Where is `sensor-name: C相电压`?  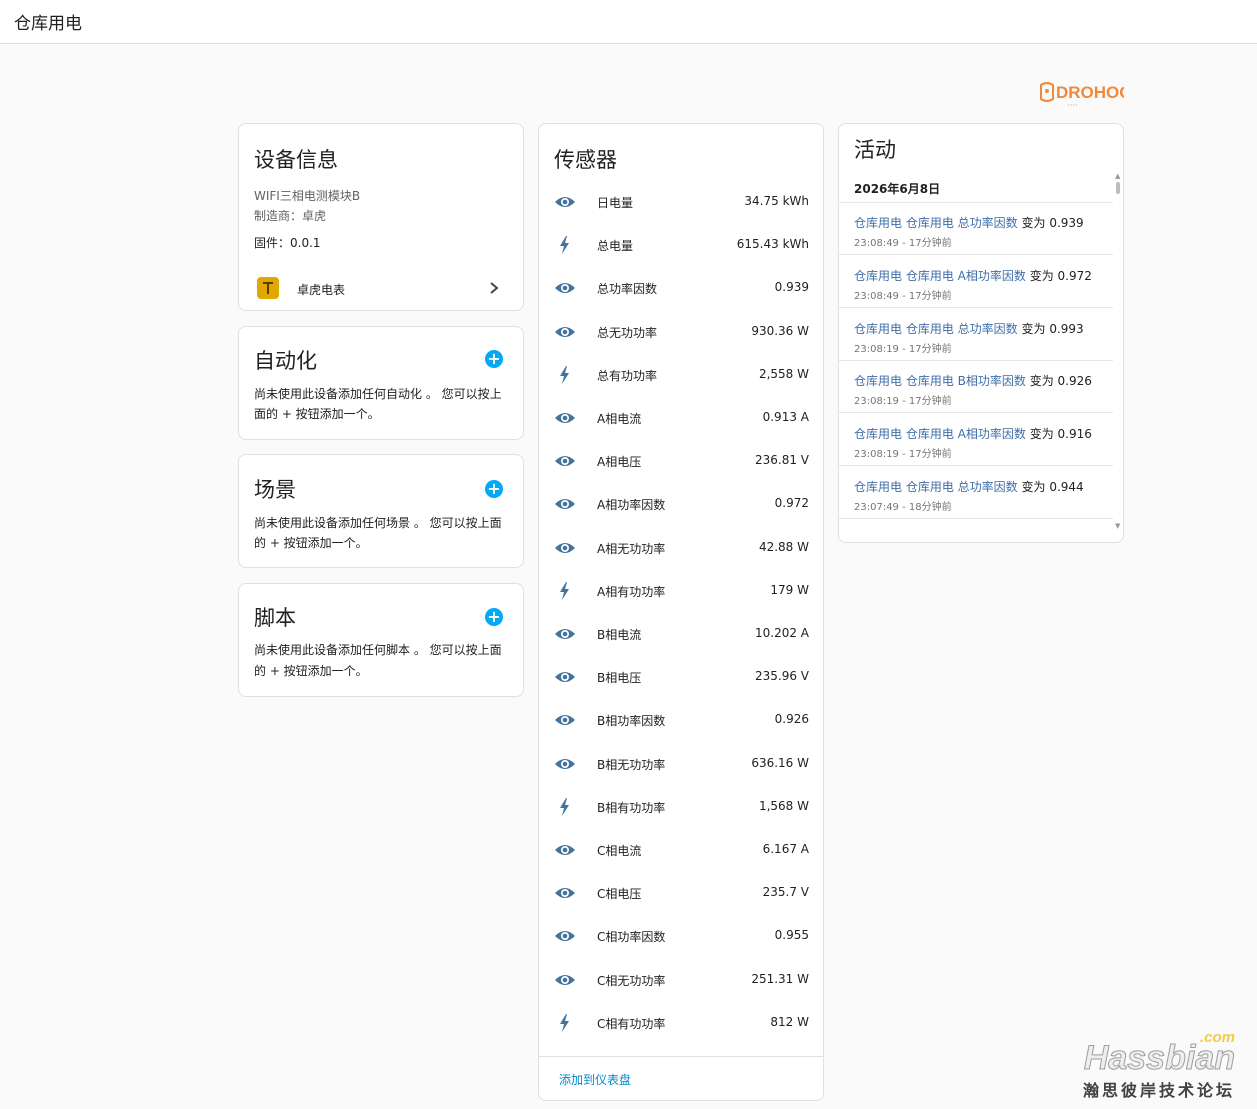
sensor-name: C相电压 is located at coordinates (619, 894).